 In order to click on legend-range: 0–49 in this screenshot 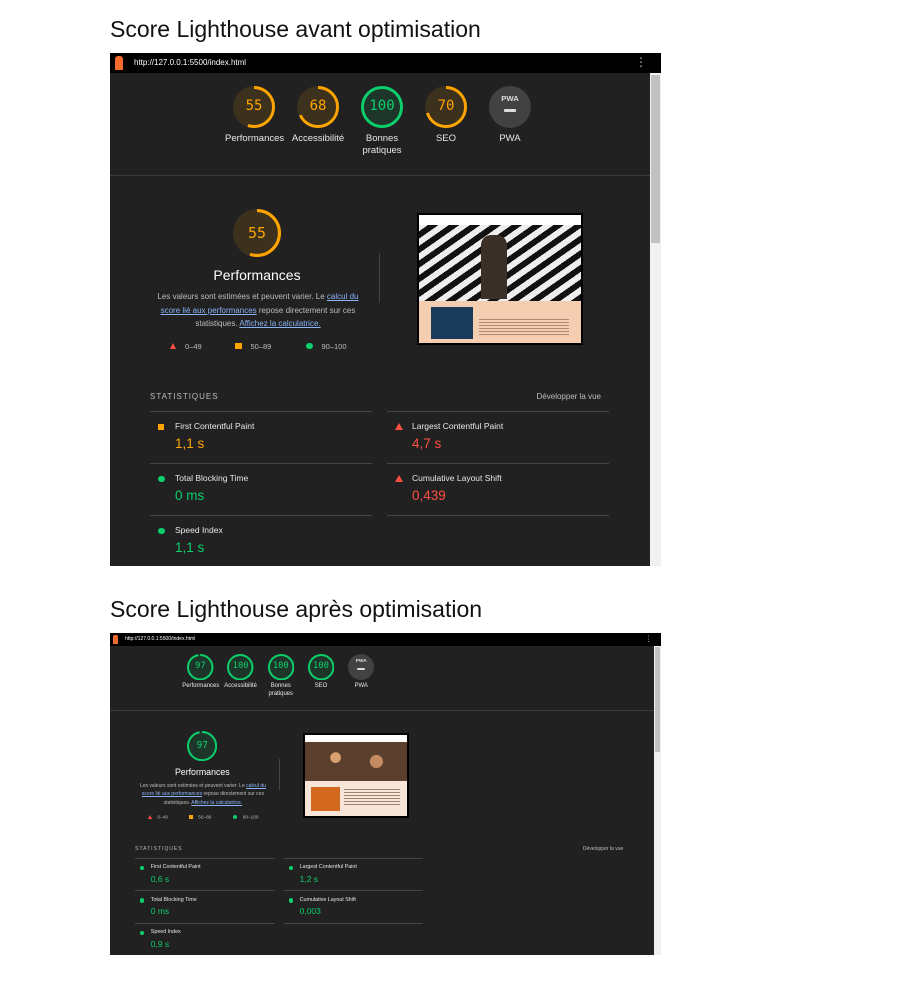, I will do `click(162, 817)`.